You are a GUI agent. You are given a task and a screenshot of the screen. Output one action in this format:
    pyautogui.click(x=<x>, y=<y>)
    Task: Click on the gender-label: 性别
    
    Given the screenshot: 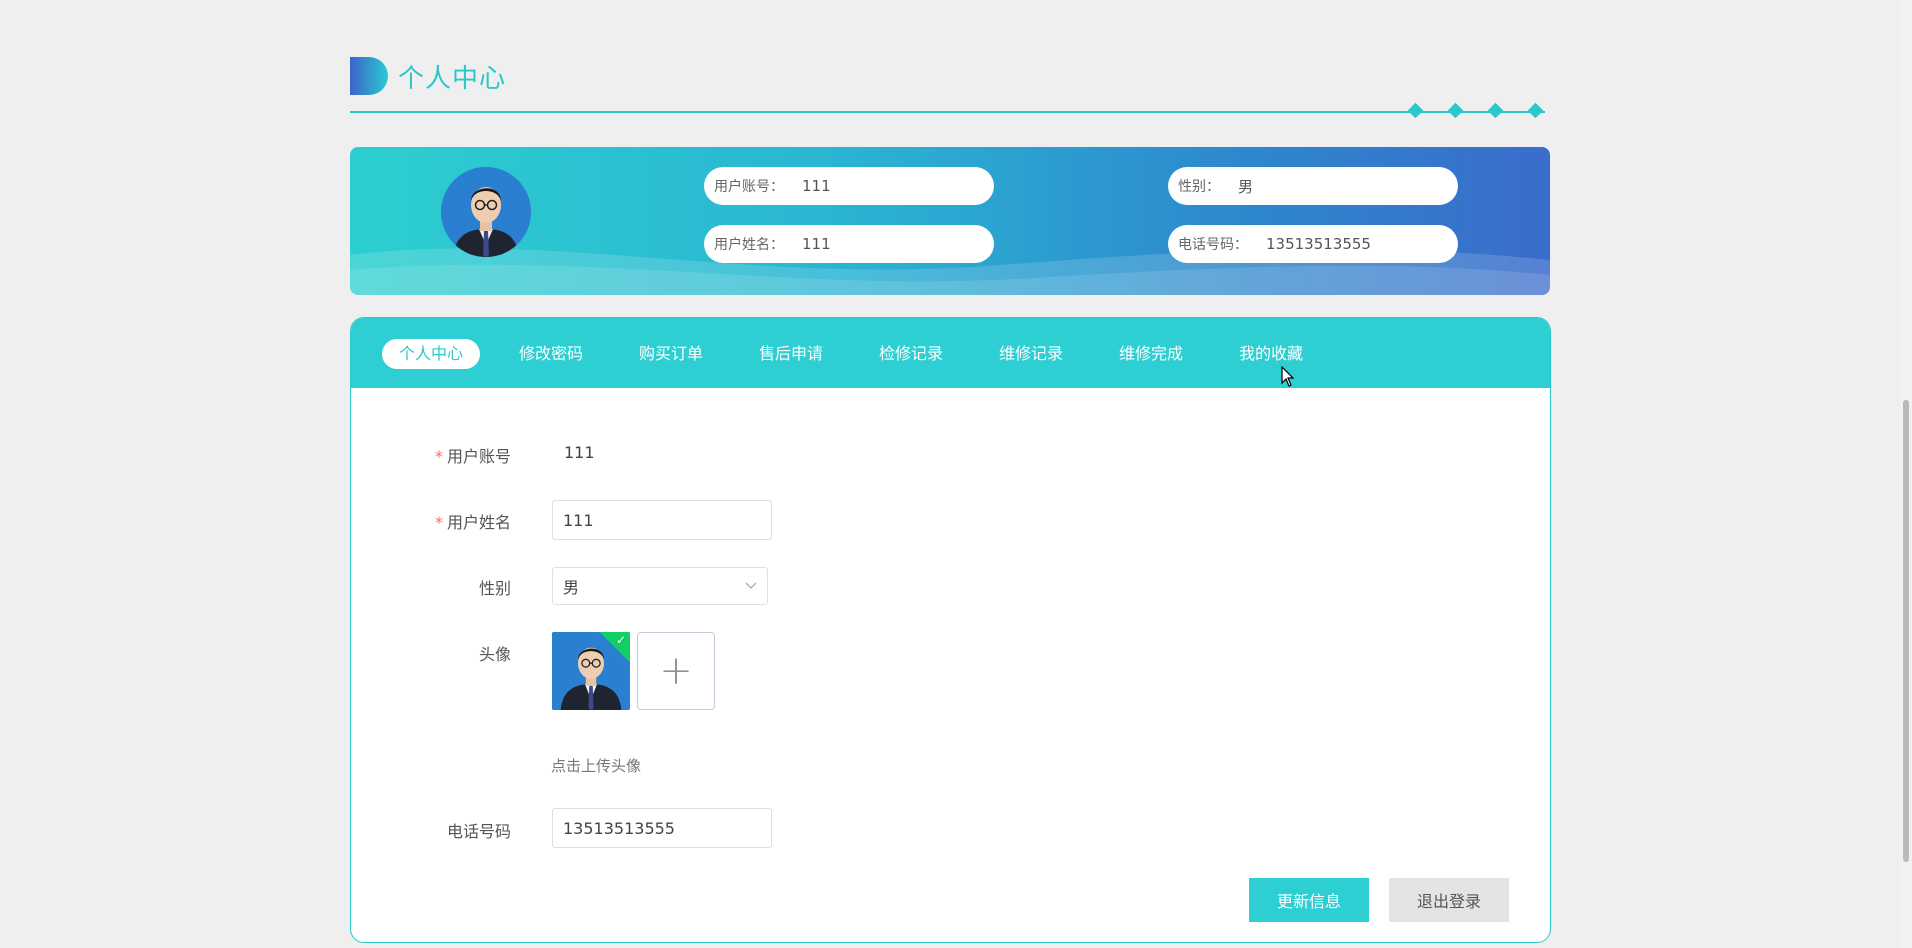 What is the action you would take?
    pyautogui.click(x=494, y=588)
    